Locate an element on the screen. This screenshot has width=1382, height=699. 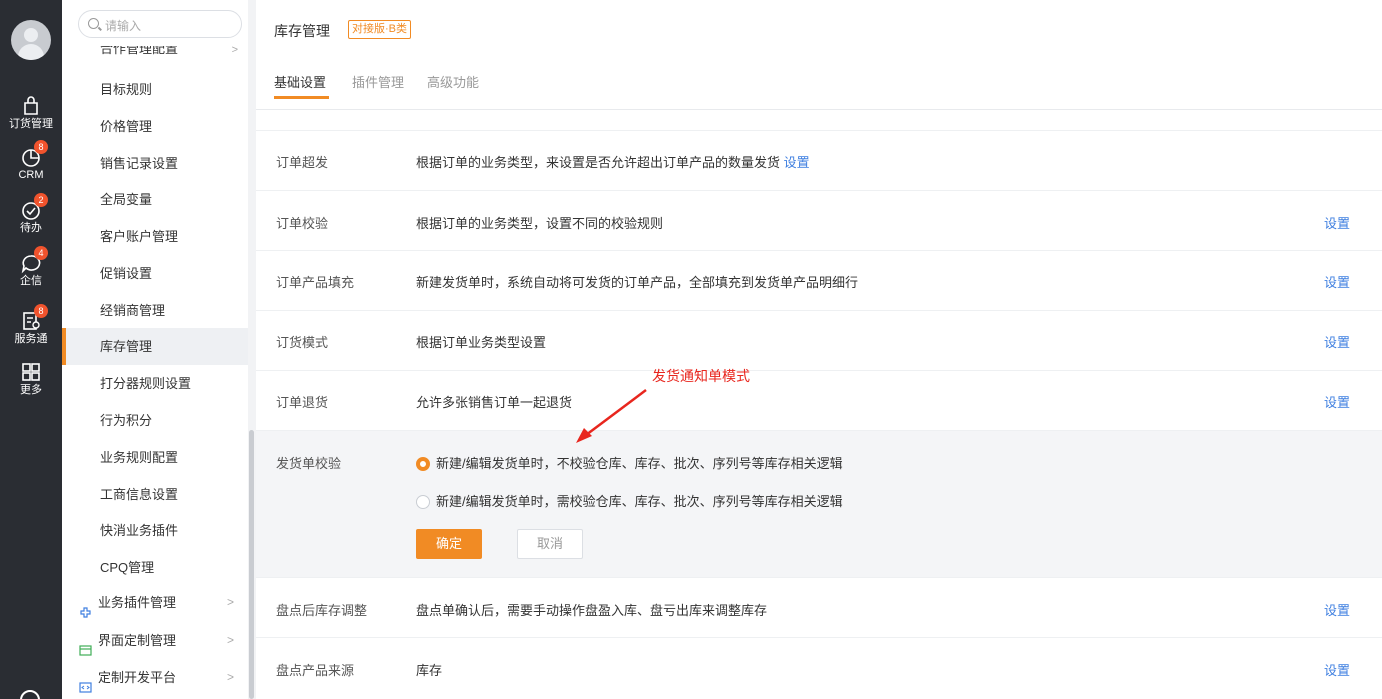
crm-badge: 8 is located at coordinates (41, 147).